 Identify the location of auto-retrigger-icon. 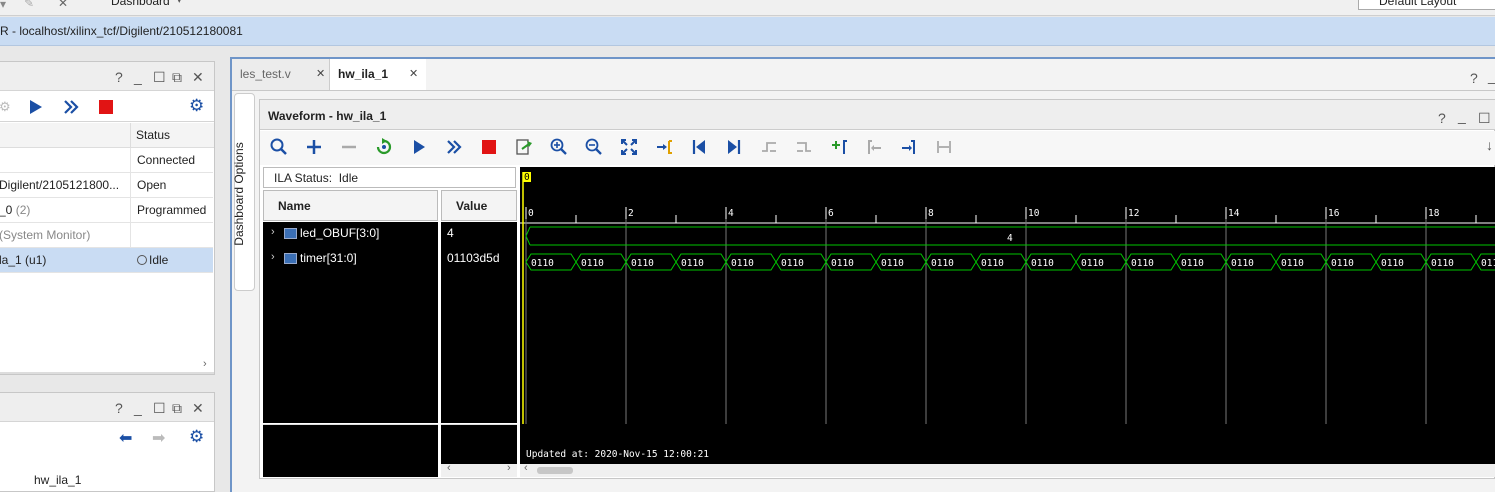
(385, 148).